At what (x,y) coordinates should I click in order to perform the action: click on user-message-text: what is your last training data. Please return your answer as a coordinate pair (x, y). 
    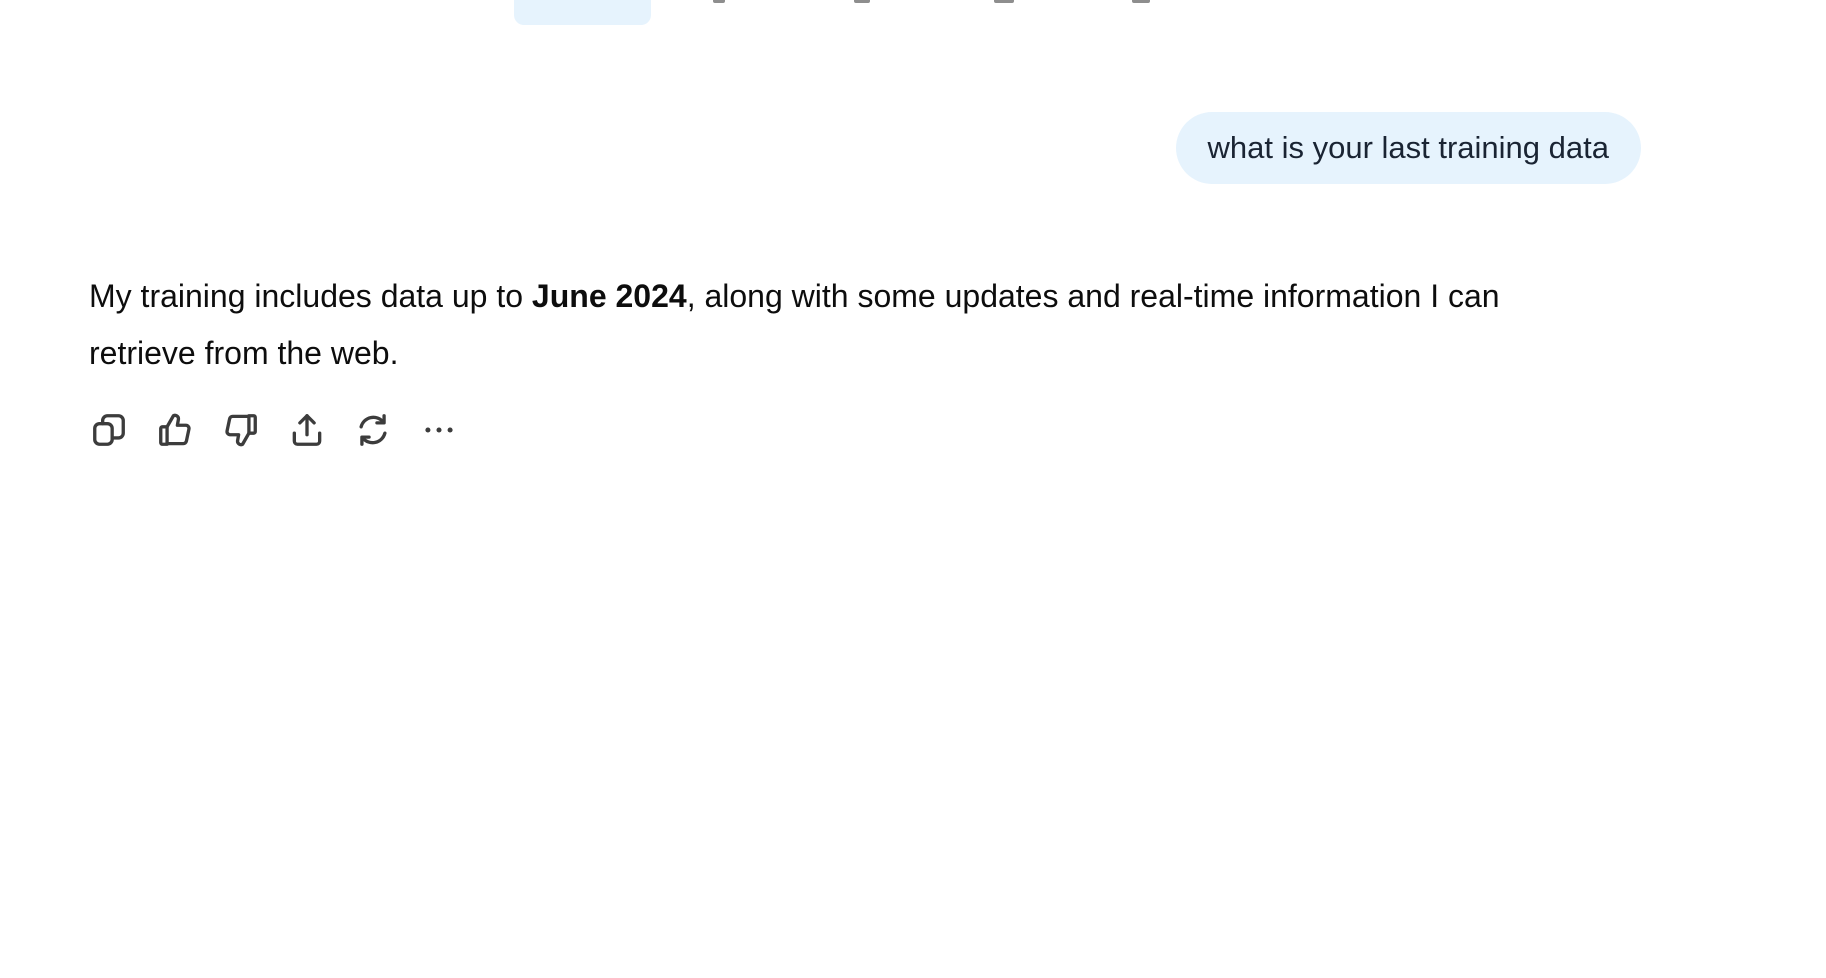
    Looking at the image, I should click on (1408, 147).